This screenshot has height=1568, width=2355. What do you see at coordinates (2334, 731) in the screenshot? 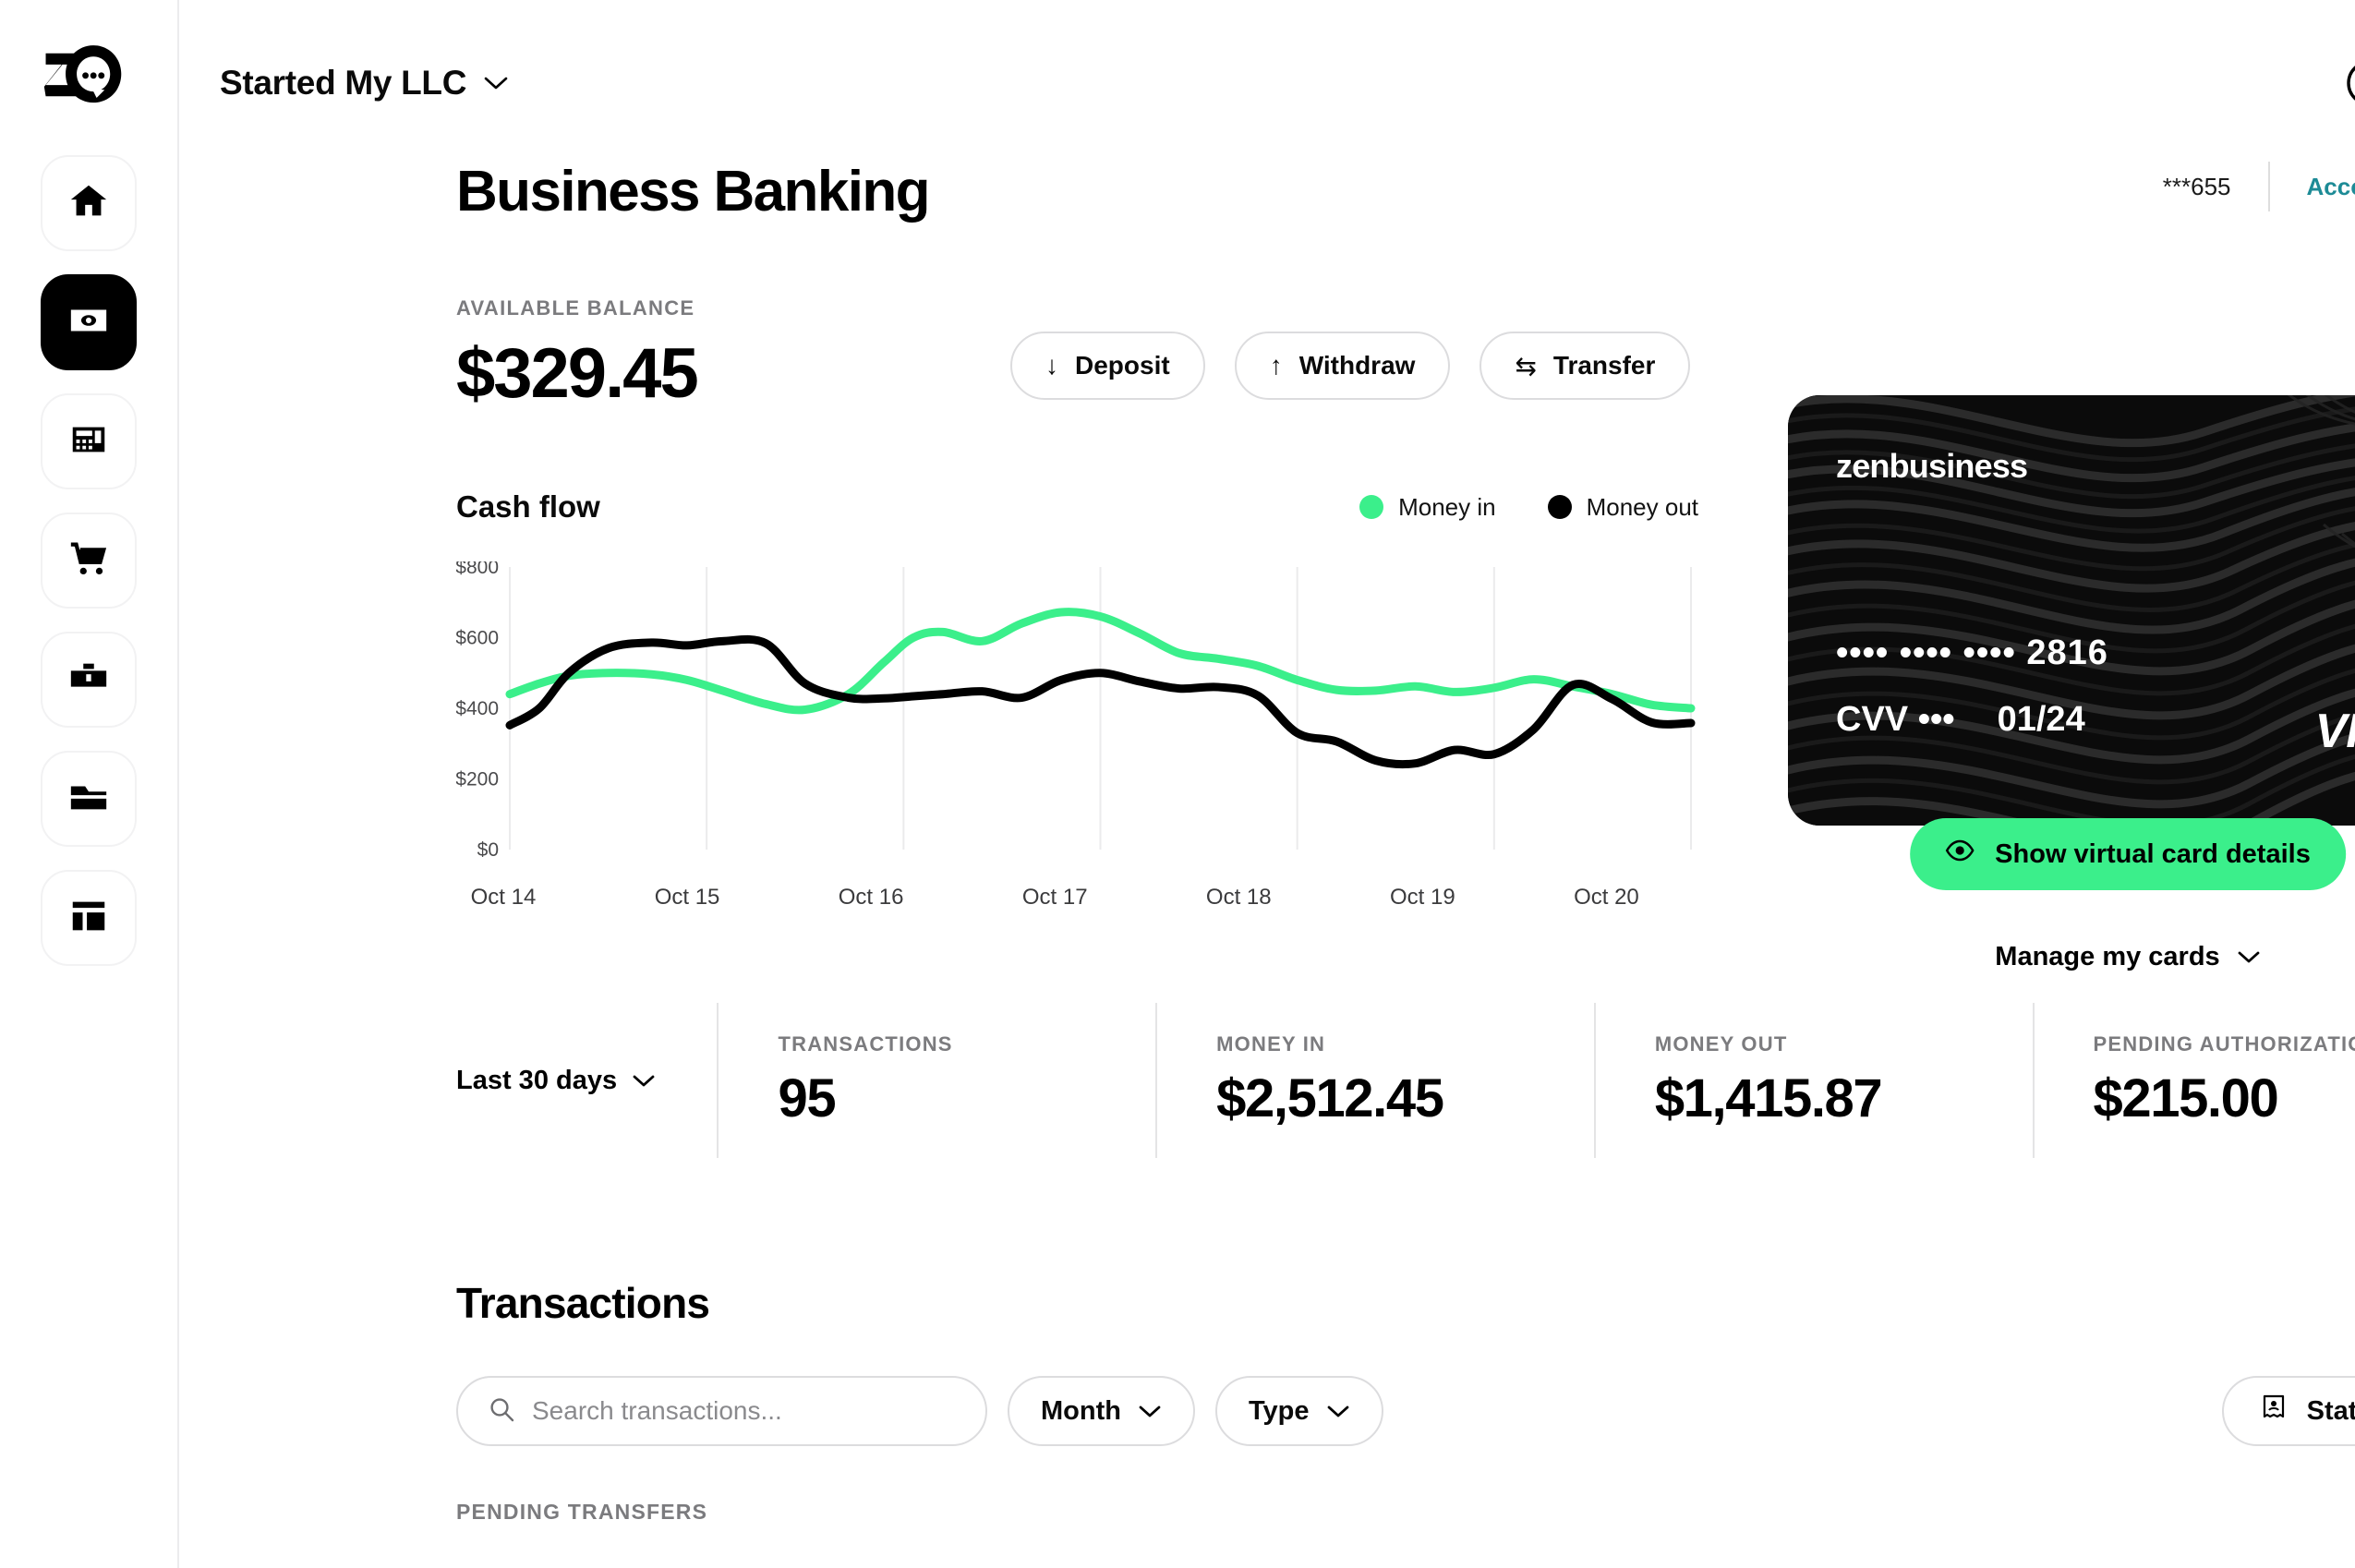
I see `visa-logo: VISA` at bounding box center [2334, 731].